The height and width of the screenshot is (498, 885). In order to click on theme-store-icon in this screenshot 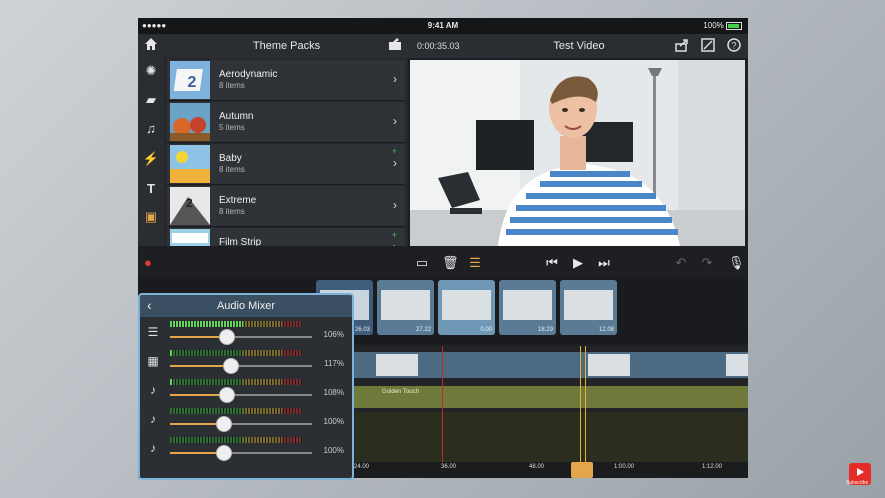, I will do `click(395, 44)`.